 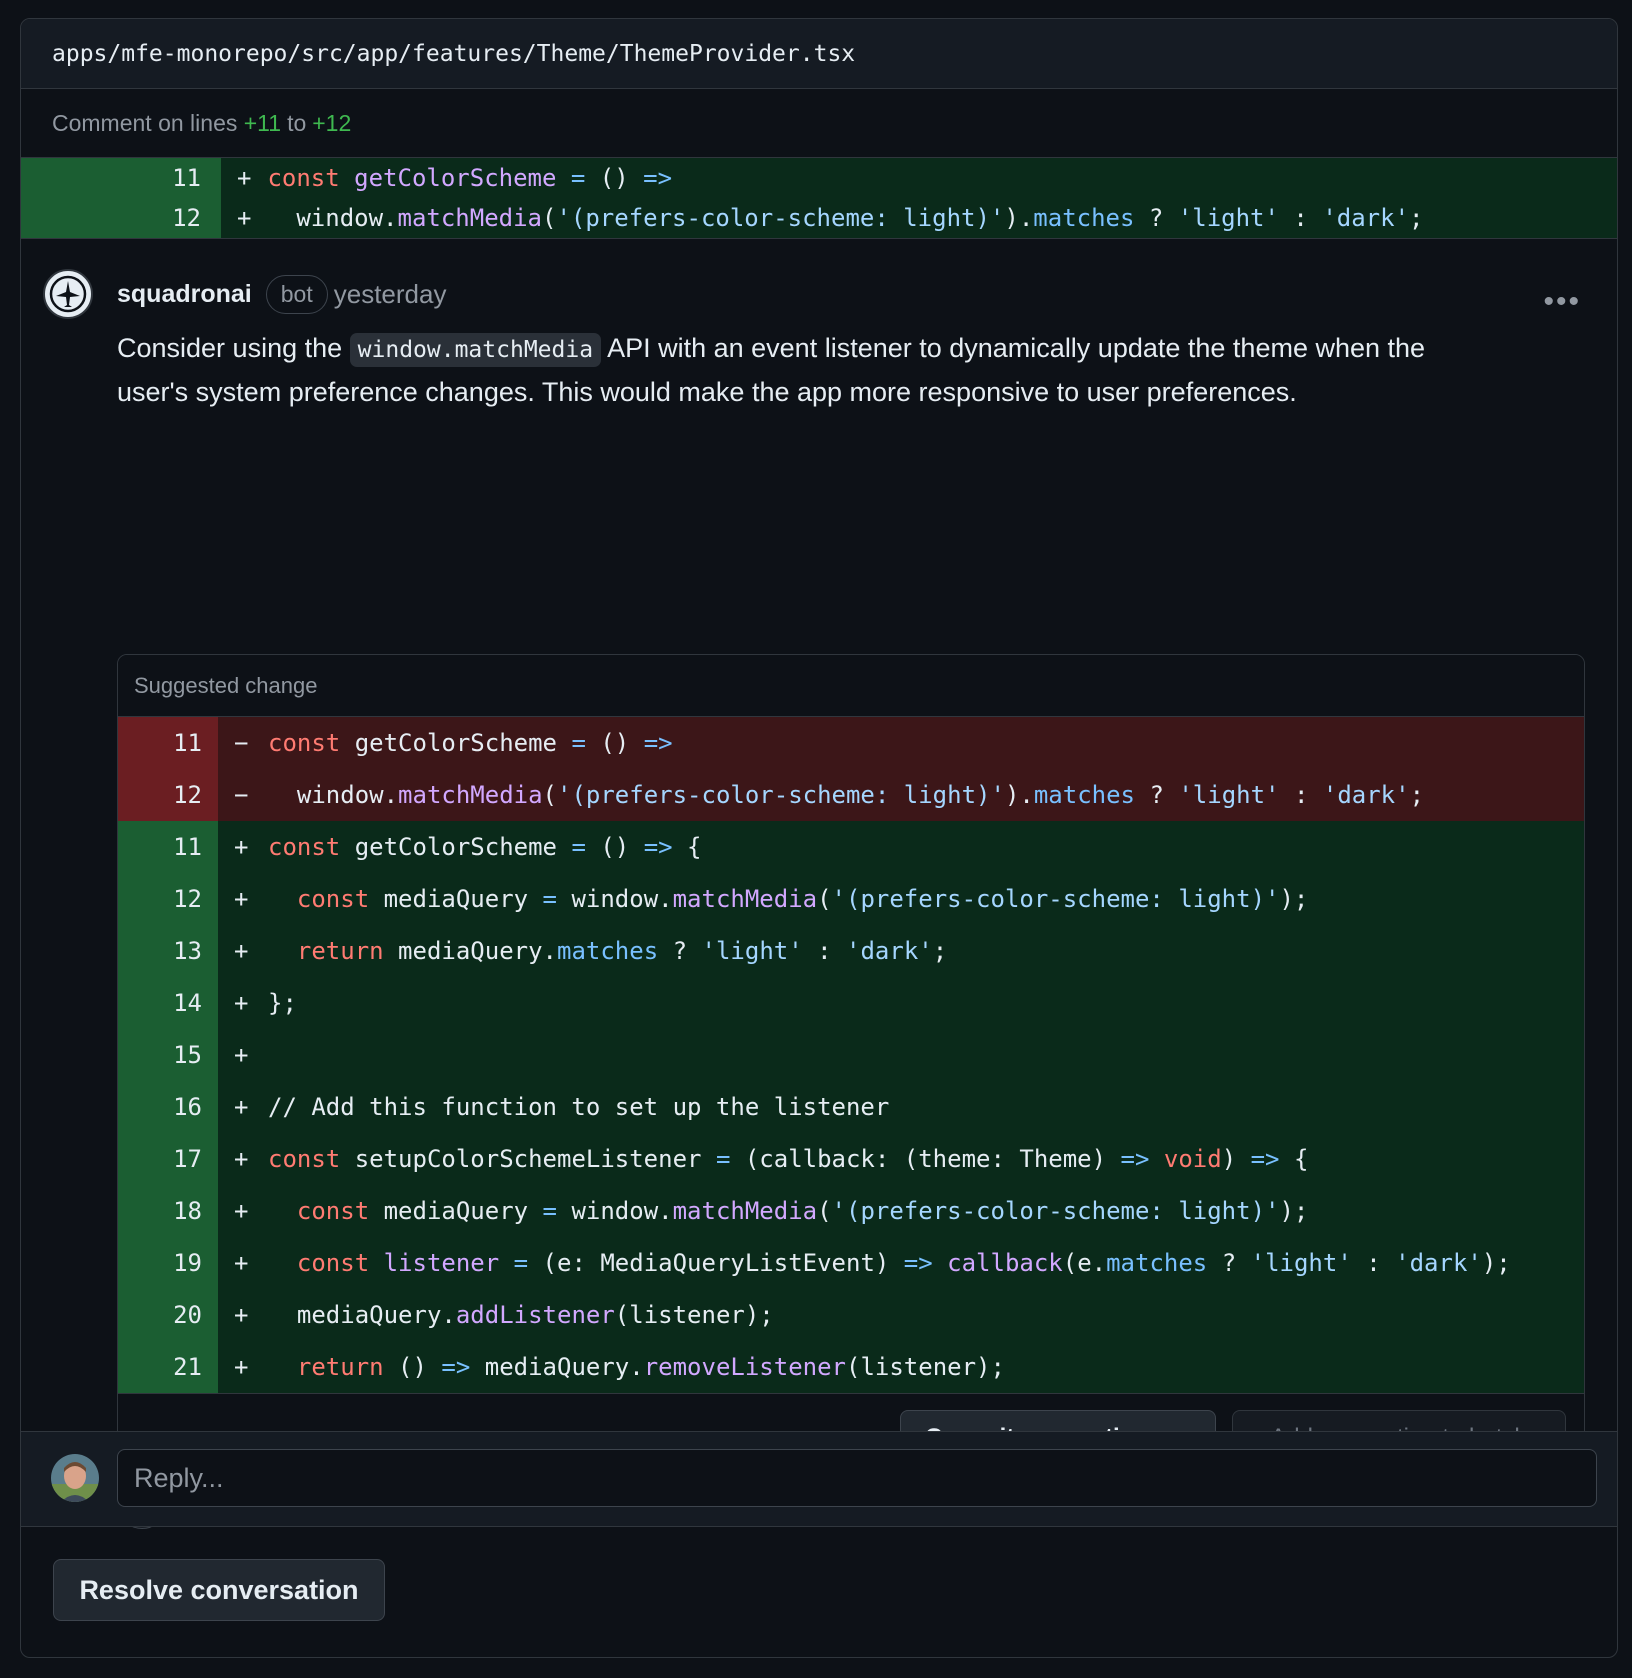 What do you see at coordinates (851, 847) in the screenshot?
I see `added-line: 11 + const getColorScheme = () => {` at bounding box center [851, 847].